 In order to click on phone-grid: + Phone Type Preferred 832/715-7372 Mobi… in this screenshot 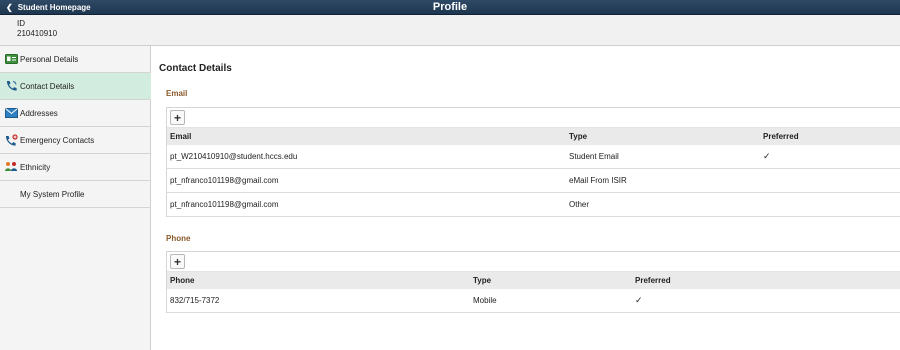, I will do `click(533, 282)`.